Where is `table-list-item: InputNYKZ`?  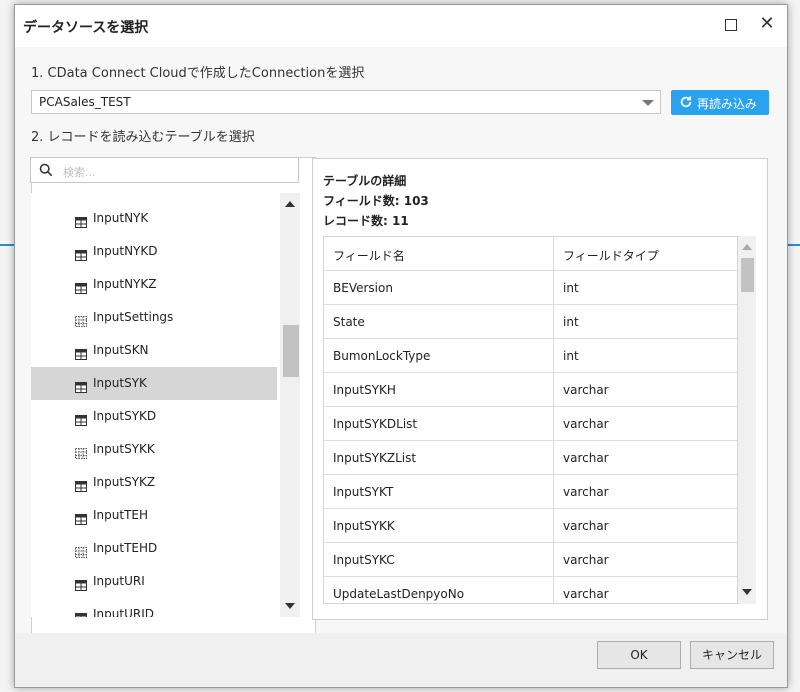
table-list-item: InputNYKZ is located at coordinates (154, 284).